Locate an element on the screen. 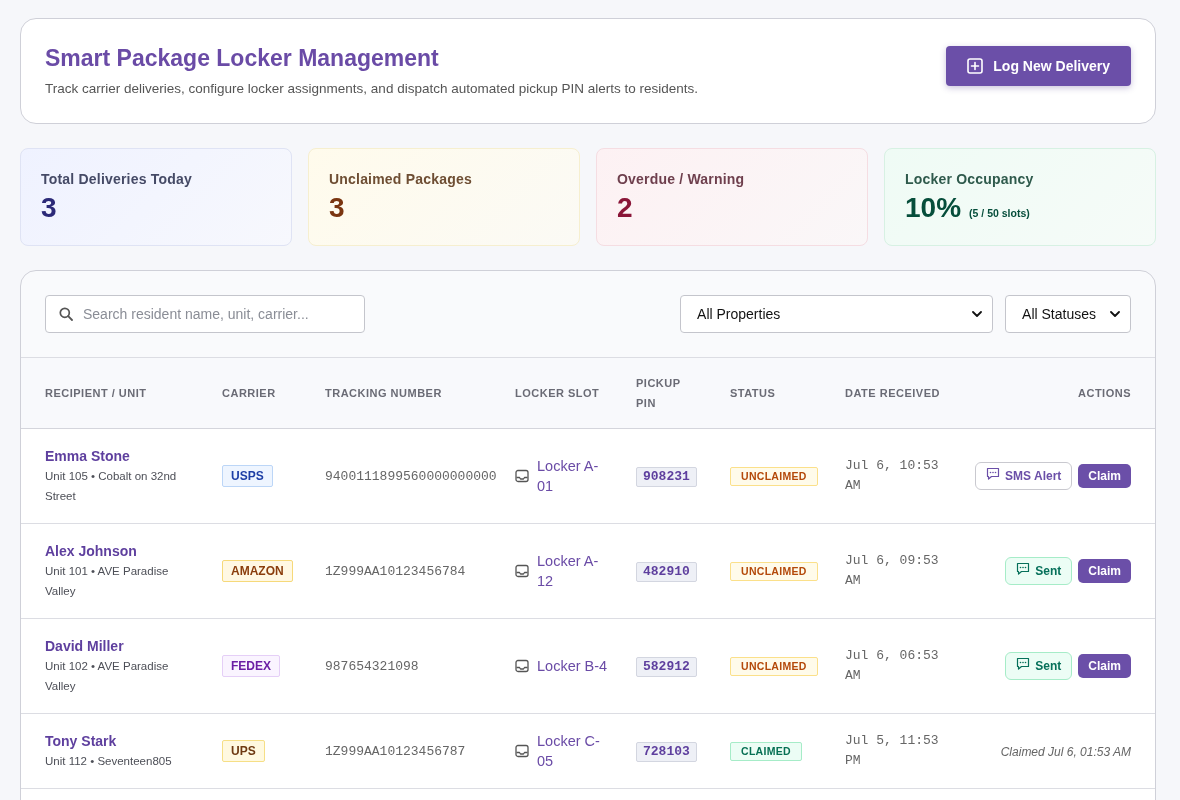  tracking-number: 987654321098 is located at coordinates (372, 666).